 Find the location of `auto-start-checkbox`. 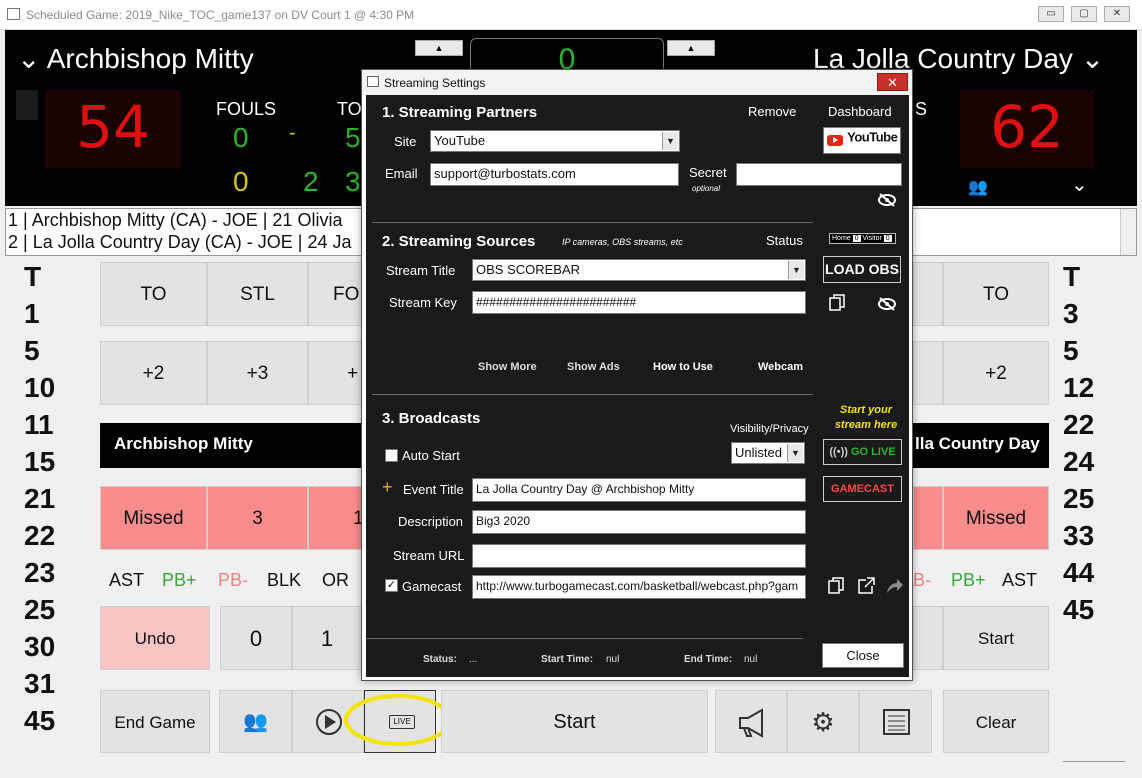

auto-start-checkbox is located at coordinates (391, 455).